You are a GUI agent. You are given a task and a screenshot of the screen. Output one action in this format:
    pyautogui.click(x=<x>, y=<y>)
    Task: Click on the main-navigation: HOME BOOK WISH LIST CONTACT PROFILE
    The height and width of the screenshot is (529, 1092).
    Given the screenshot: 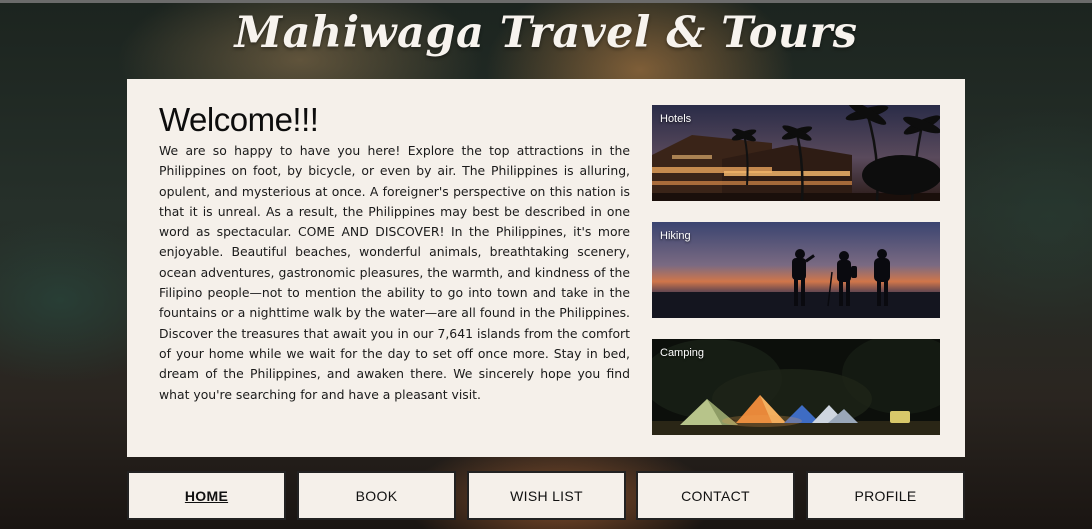 What is the action you would take?
    pyautogui.click(x=546, y=495)
    